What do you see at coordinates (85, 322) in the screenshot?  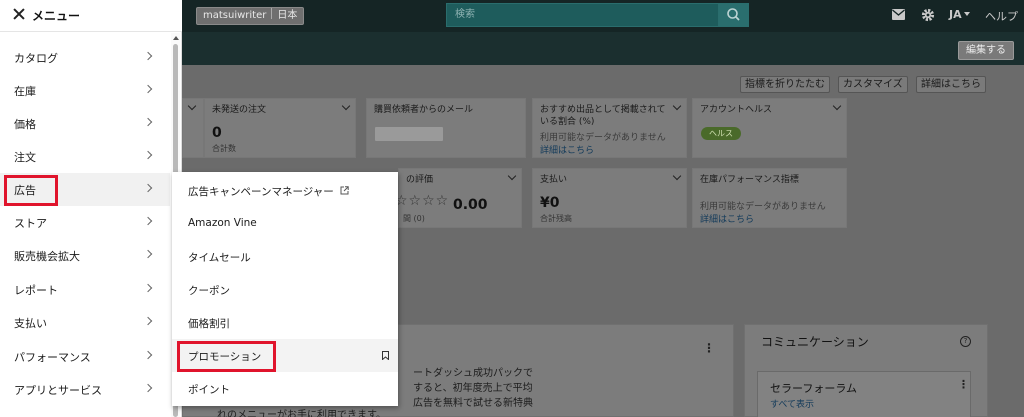 I see `menu-item-payments: 支払い` at bounding box center [85, 322].